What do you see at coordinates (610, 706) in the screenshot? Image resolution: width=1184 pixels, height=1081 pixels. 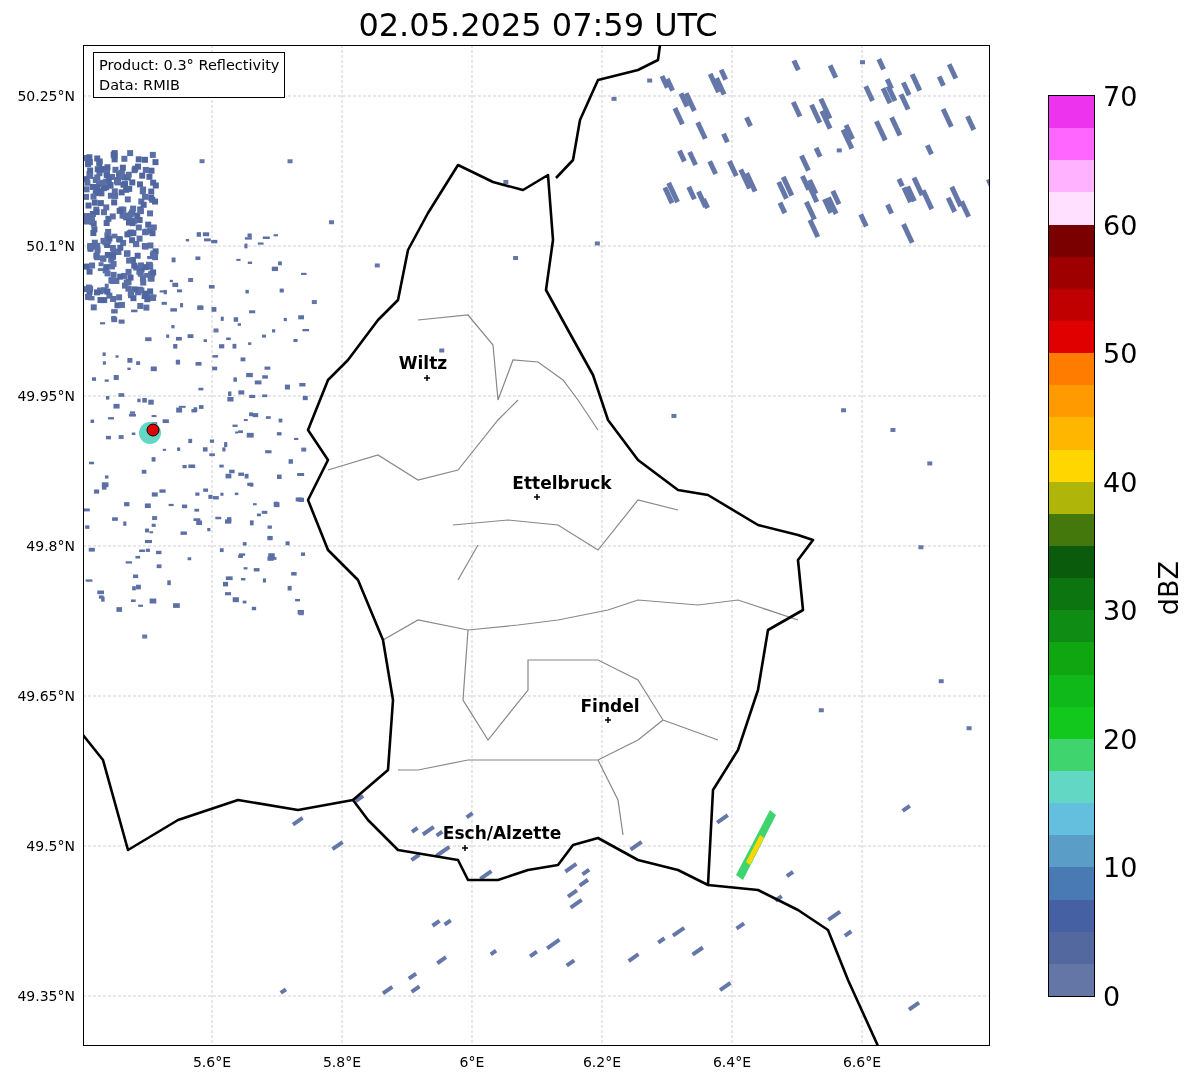 I see `city-label: Findel` at bounding box center [610, 706].